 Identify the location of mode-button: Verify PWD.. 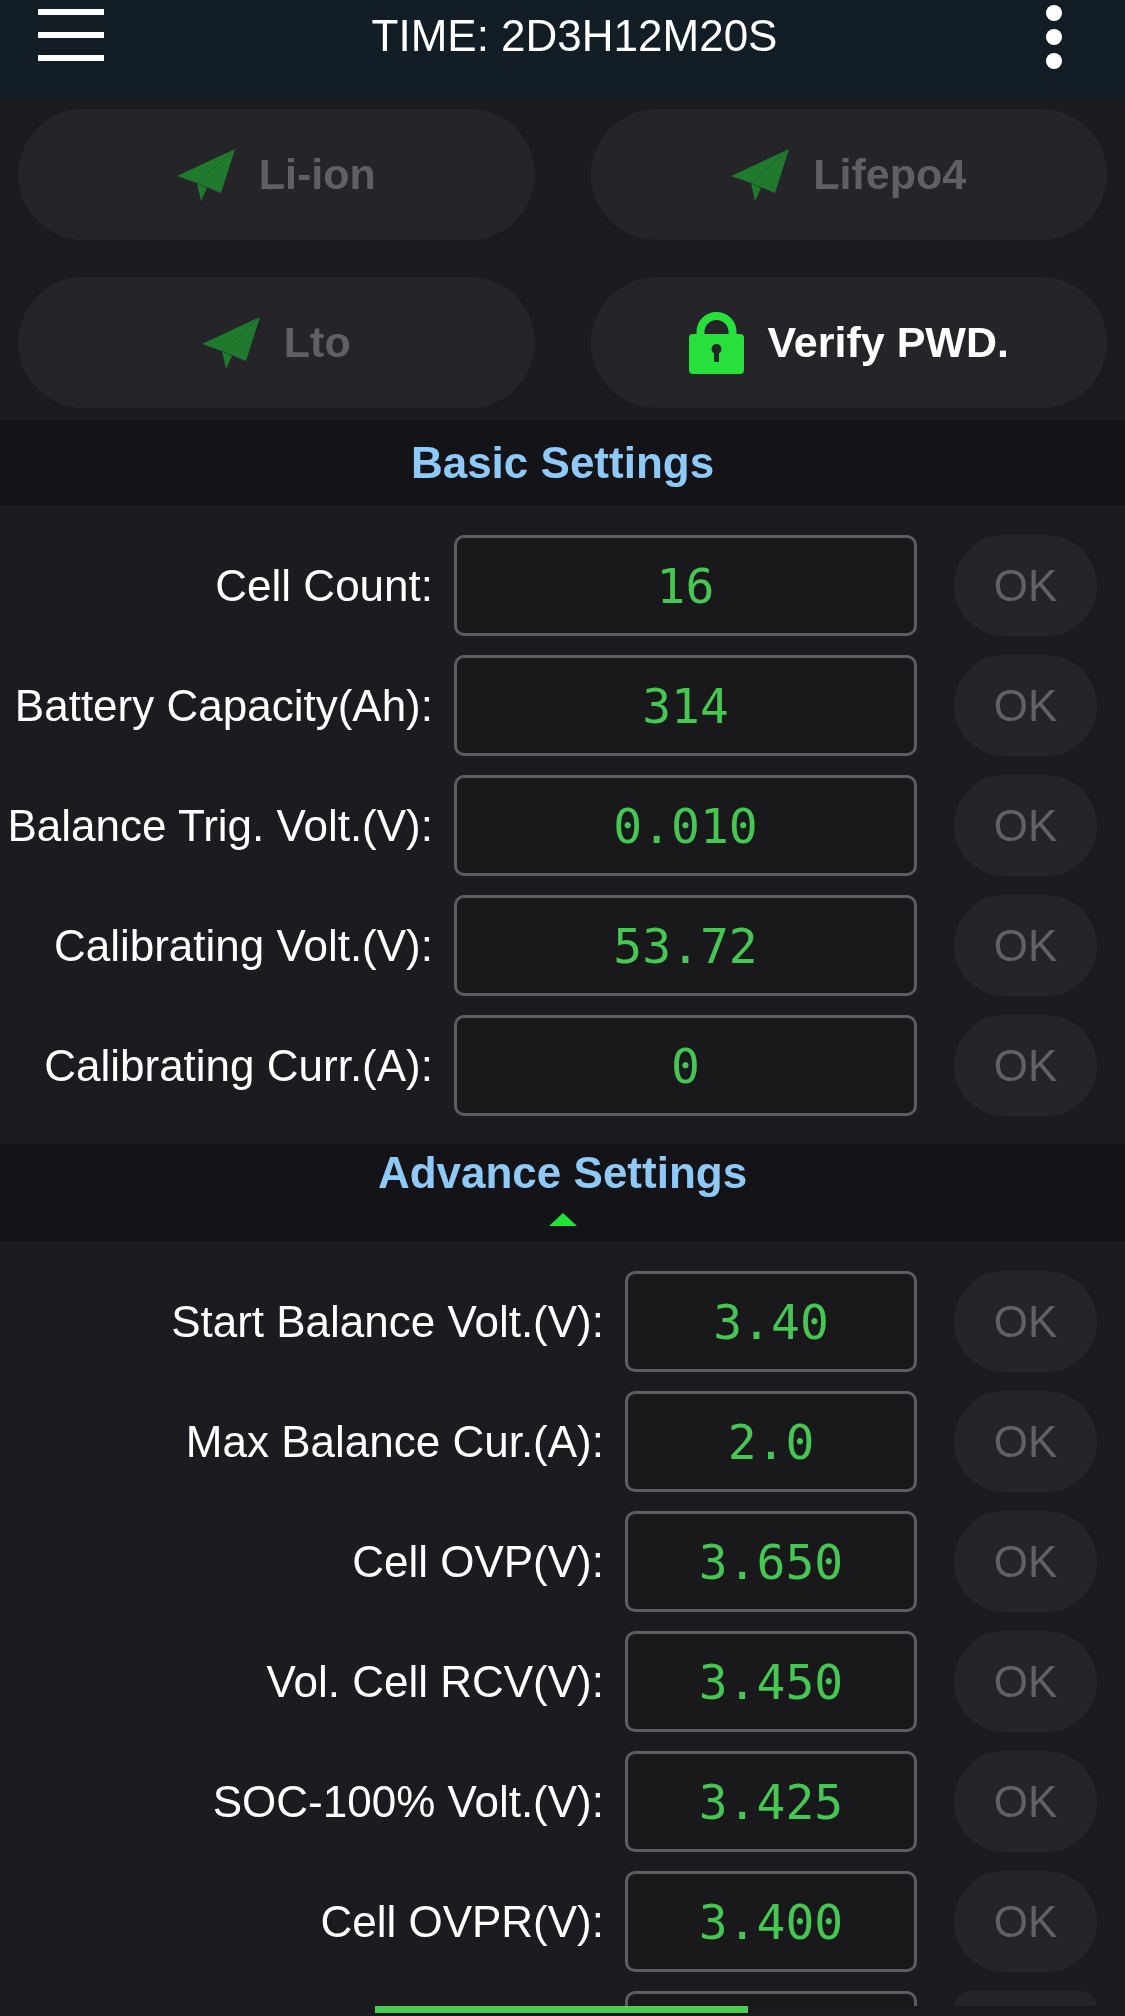
(848, 342).